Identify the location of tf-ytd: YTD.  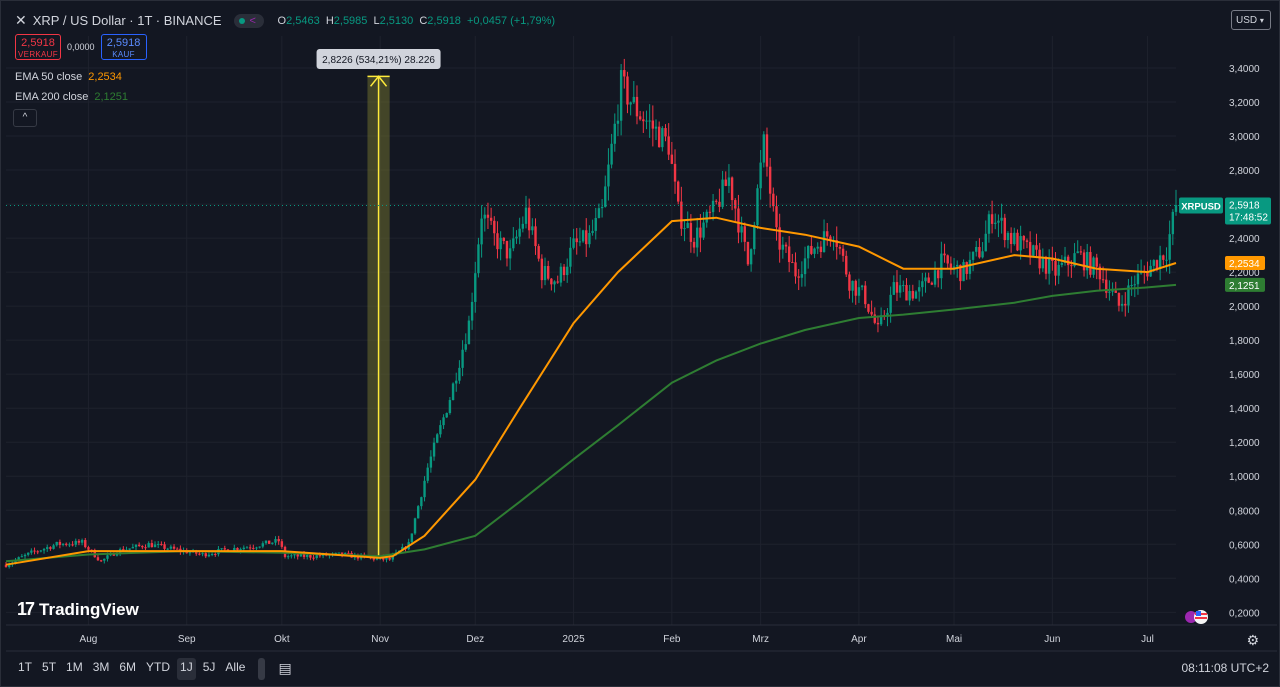
(158, 669).